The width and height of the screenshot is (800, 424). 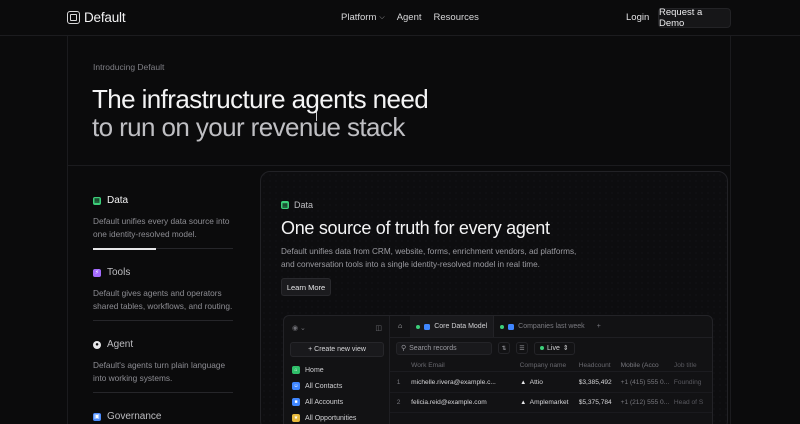 What do you see at coordinates (523, 382) in the screenshot?
I see `attio-logo-icon: ▲` at bounding box center [523, 382].